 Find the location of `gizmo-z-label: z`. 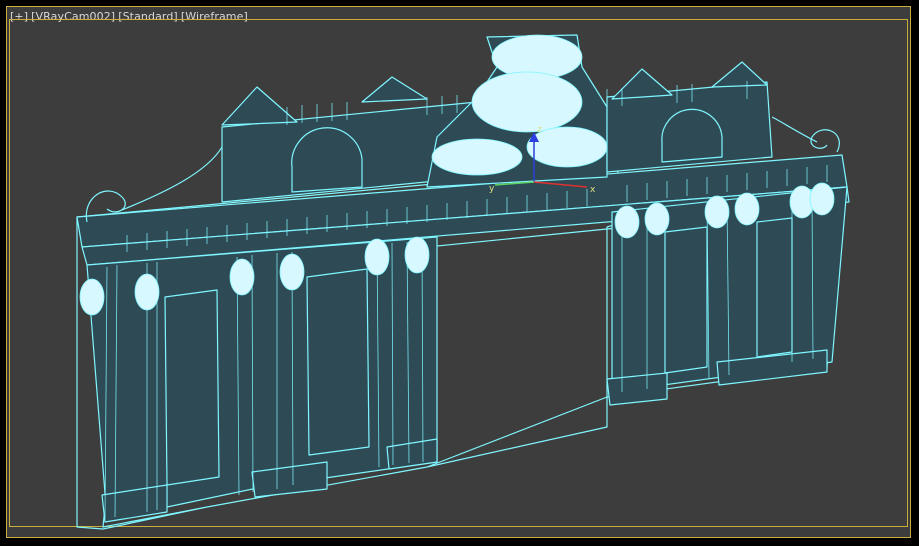

gizmo-z-label: z is located at coordinates (539, 130).